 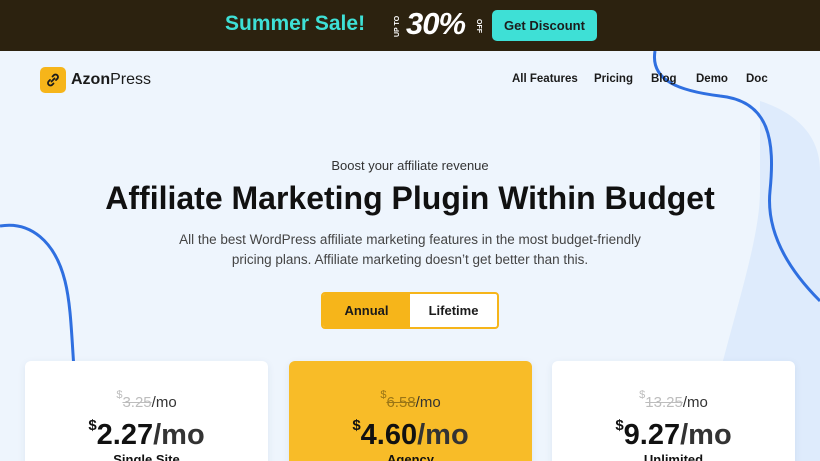 I want to click on plan-name: Single Site, so click(x=146, y=456).